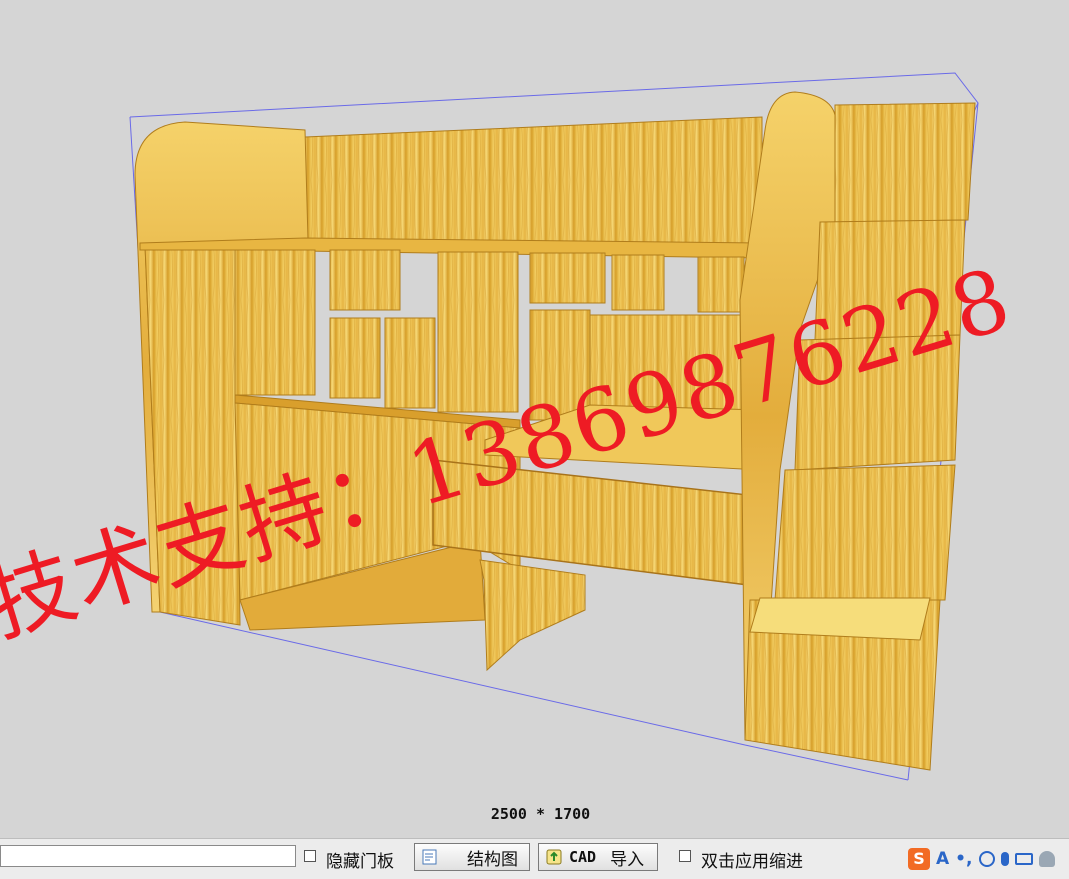 The height and width of the screenshot is (879, 1069). What do you see at coordinates (986, 859) in the screenshot?
I see `emoji-icon` at bounding box center [986, 859].